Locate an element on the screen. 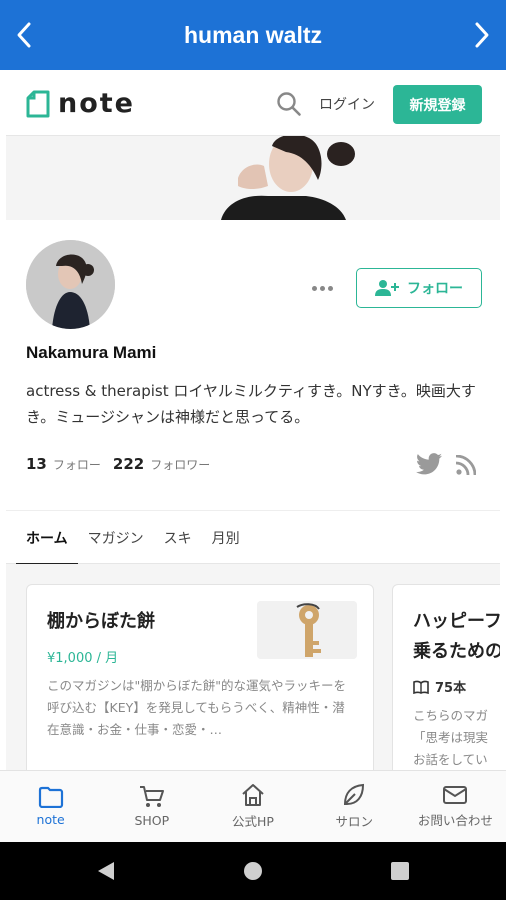 This screenshot has width=506, height=900. nav-note: note is located at coordinates (50, 806).